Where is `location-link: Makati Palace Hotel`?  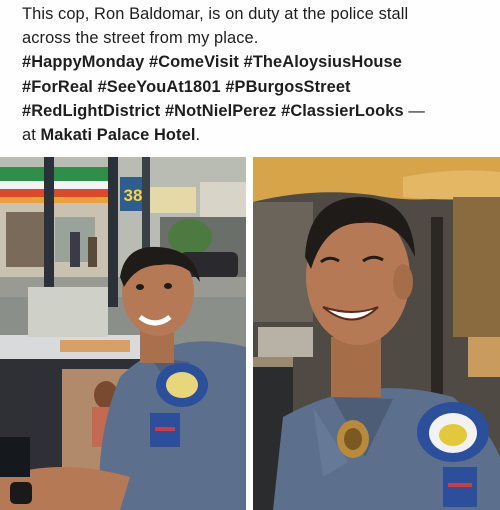 location-link: Makati Palace Hotel is located at coordinates (118, 135).